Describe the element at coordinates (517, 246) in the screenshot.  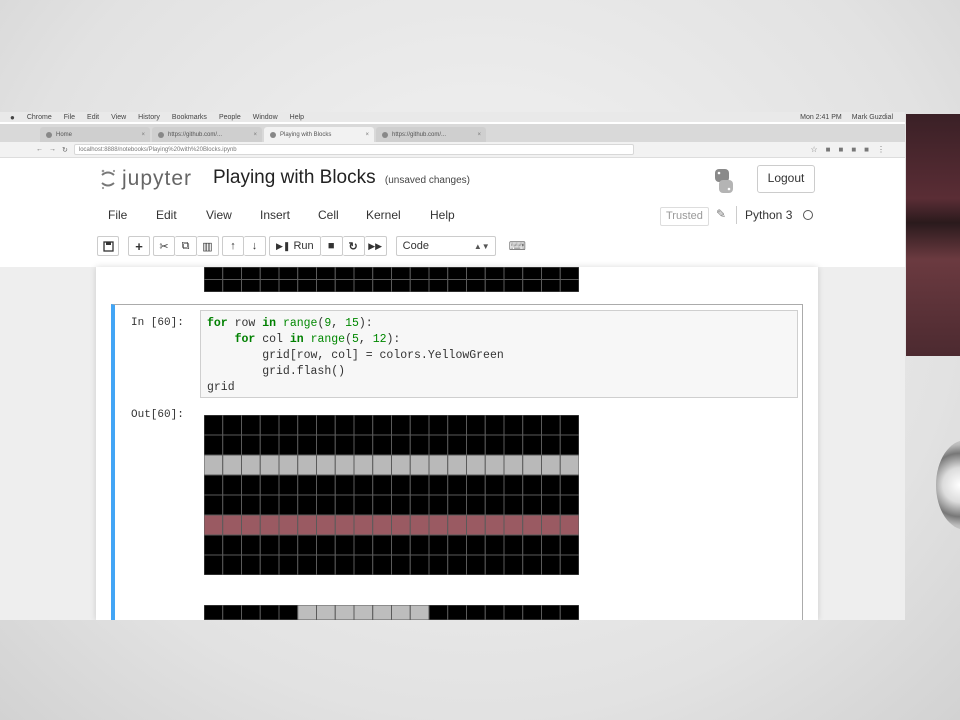
I see `keyboard-icon: ⌨` at that location.